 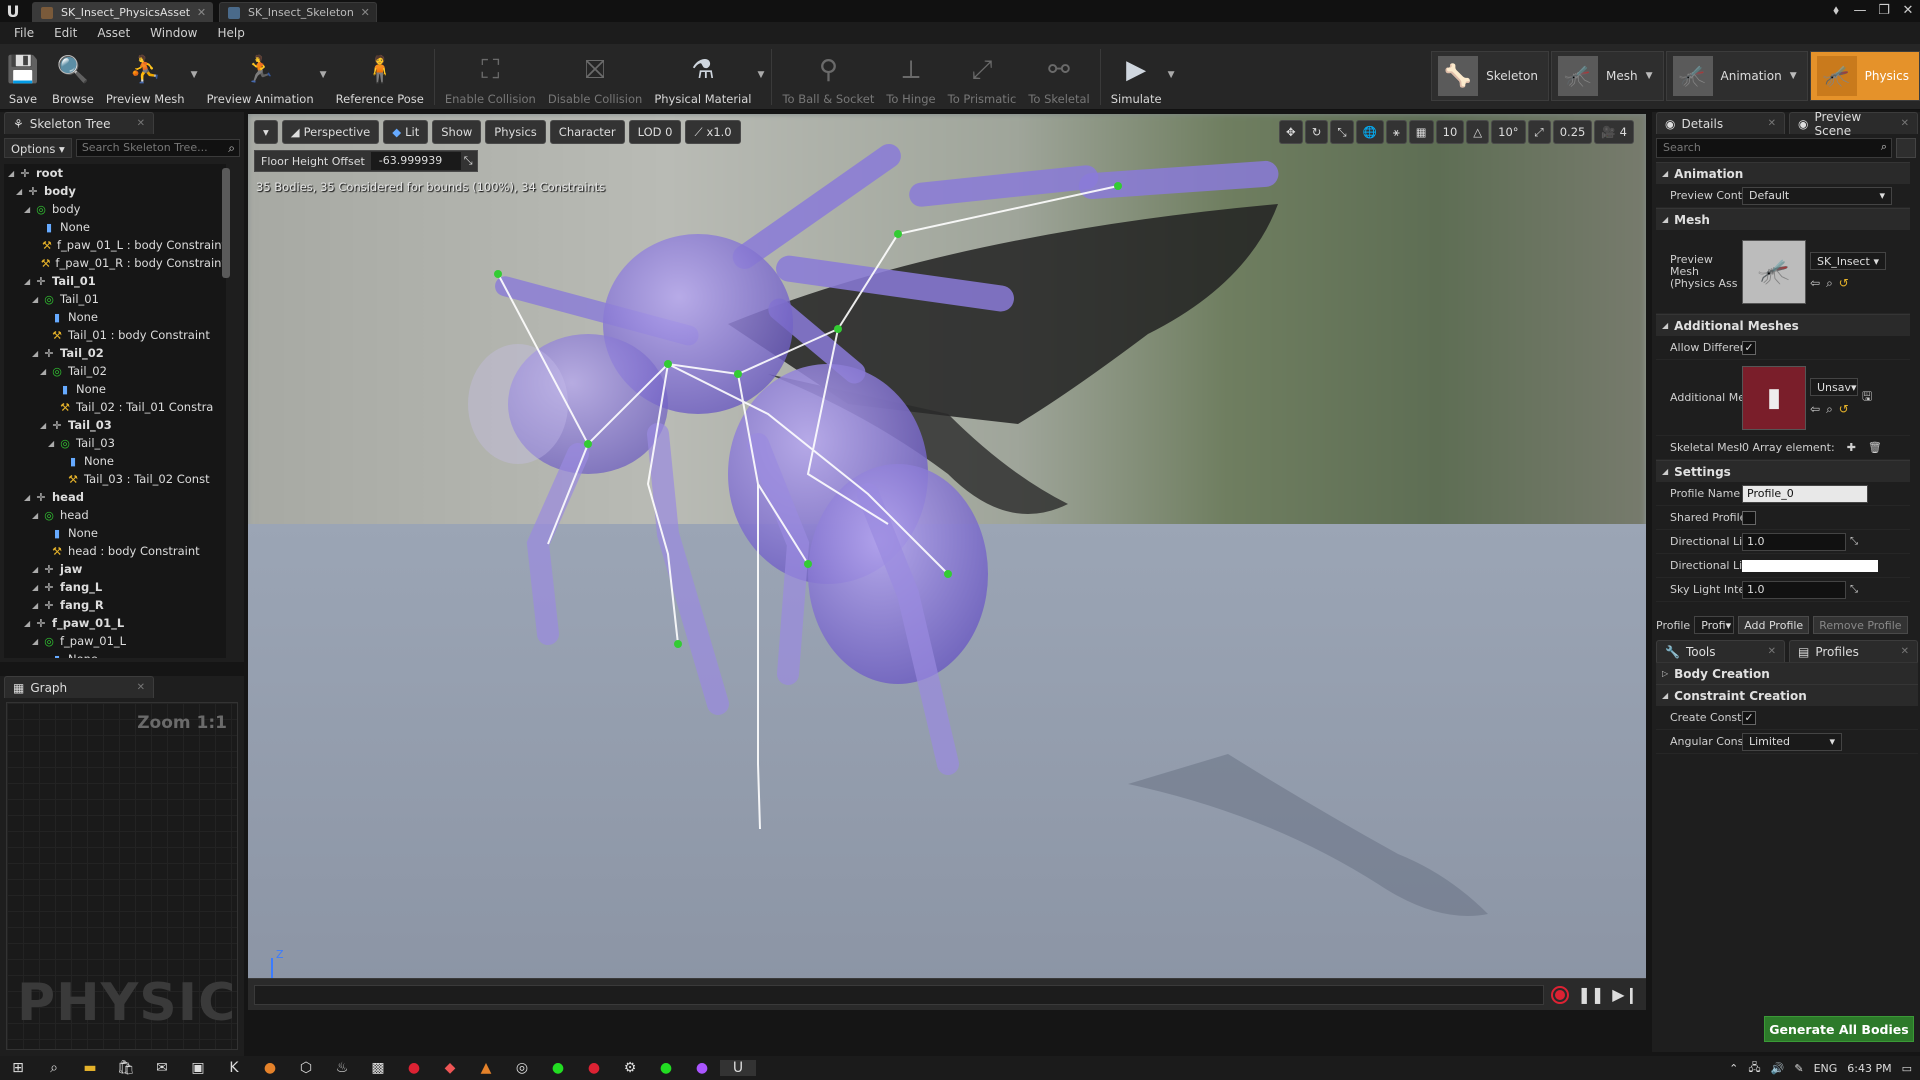 I want to click on tree-row: ◢ ✛ Tail_01, so click(x=115, y=281).